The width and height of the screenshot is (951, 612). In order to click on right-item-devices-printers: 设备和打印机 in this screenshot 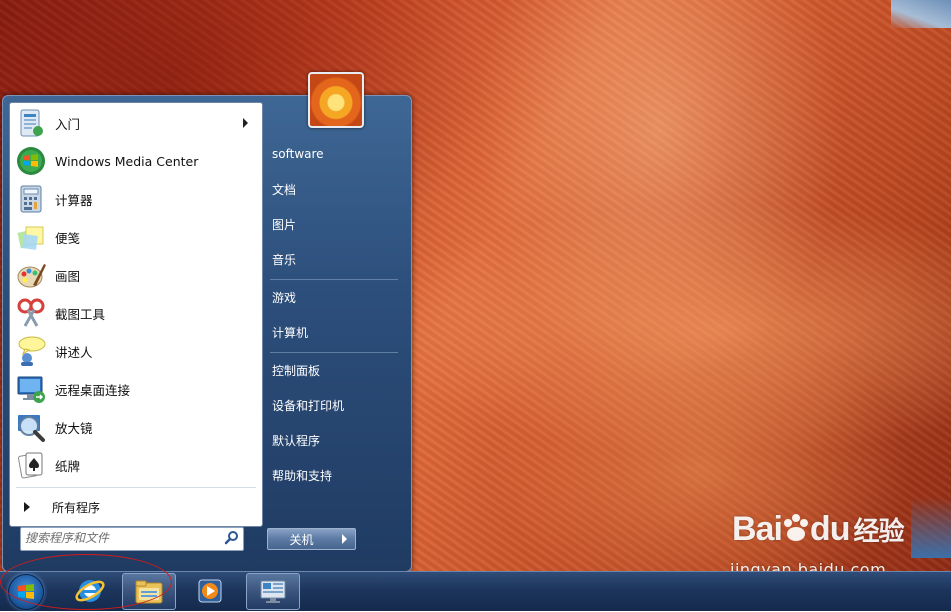, I will do `click(333, 405)`.